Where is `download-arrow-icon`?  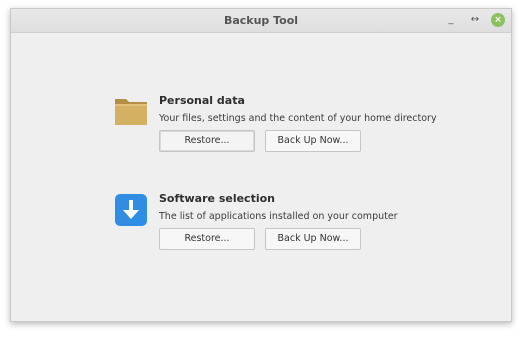 download-arrow-icon is located at coordinates (131, 212).